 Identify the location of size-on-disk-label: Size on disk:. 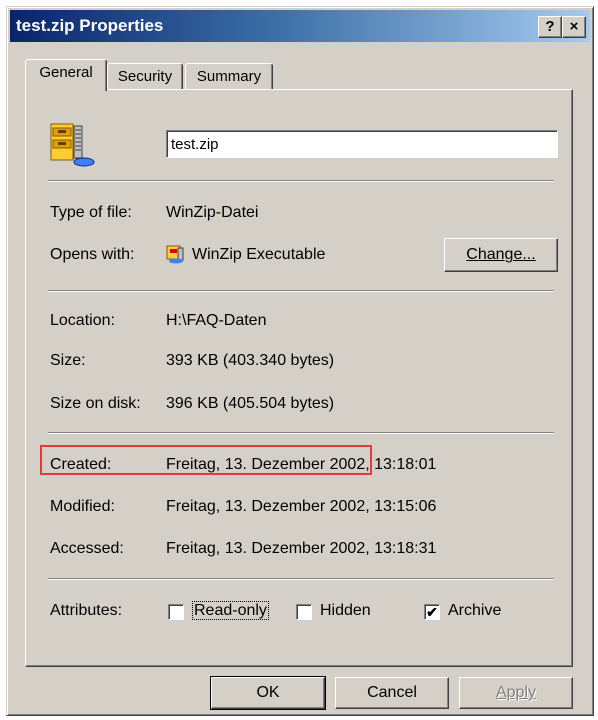
(95, 403).